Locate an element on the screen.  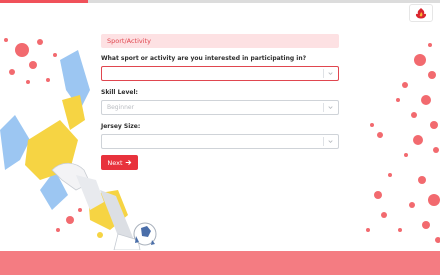
skill-level-value: Beginner is located at coordinates (121, 107).